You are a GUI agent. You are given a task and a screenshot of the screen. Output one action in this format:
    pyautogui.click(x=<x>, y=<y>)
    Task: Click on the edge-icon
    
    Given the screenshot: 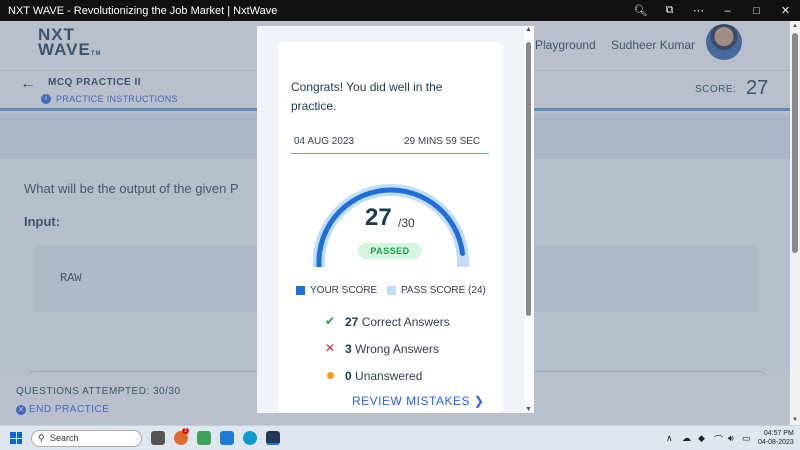 What is the action you would take?
    pyautogui.click(x=250, y=438)
    